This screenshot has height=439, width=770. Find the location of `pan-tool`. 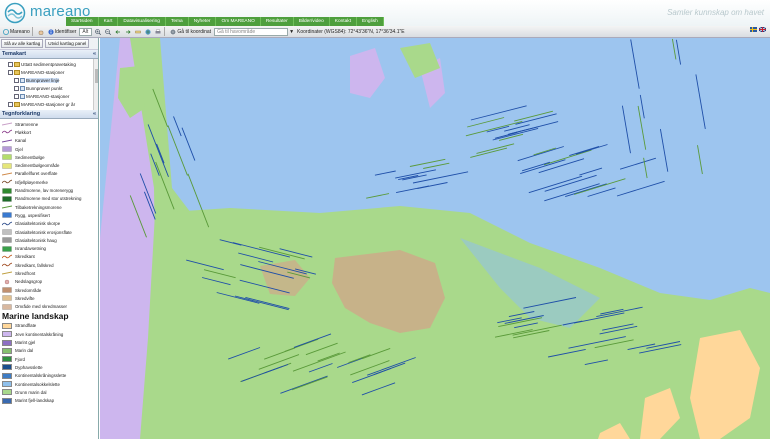

pan-tool is located at coordinates (41, 32).